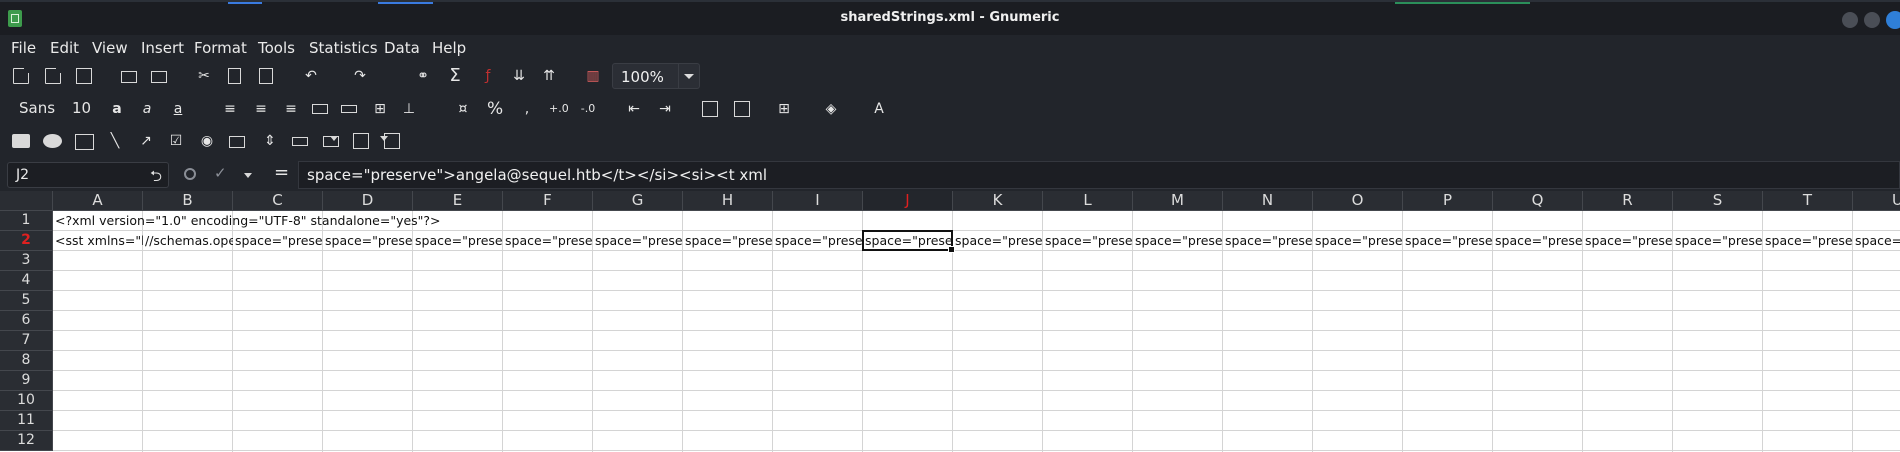 The width and height of the screenshot is (1900, 452). What do you see at coordinates (159, 77) in the screenshot?
I see `print-preview-icon` at bounding box center [159, 77].